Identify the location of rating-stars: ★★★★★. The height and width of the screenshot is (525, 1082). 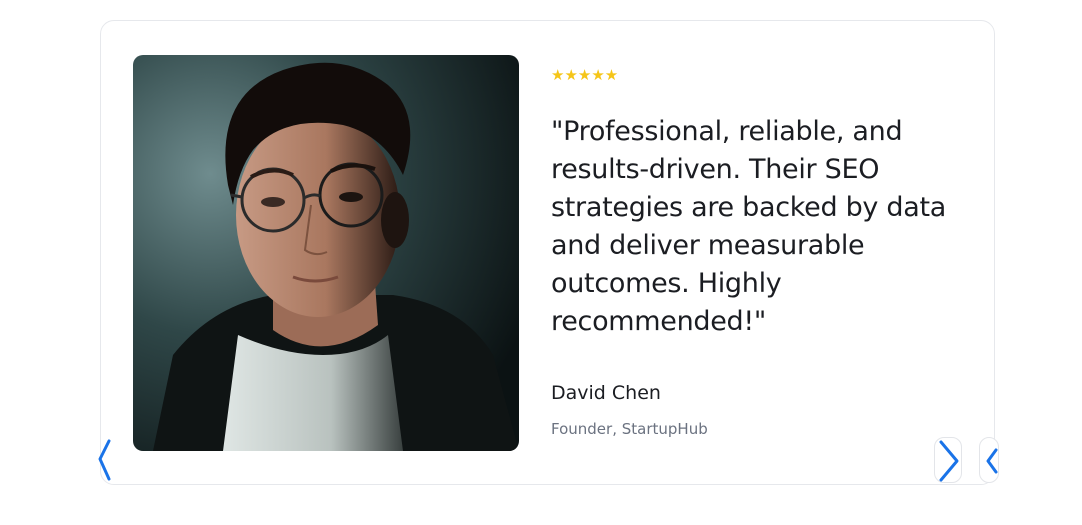
(585, 75).